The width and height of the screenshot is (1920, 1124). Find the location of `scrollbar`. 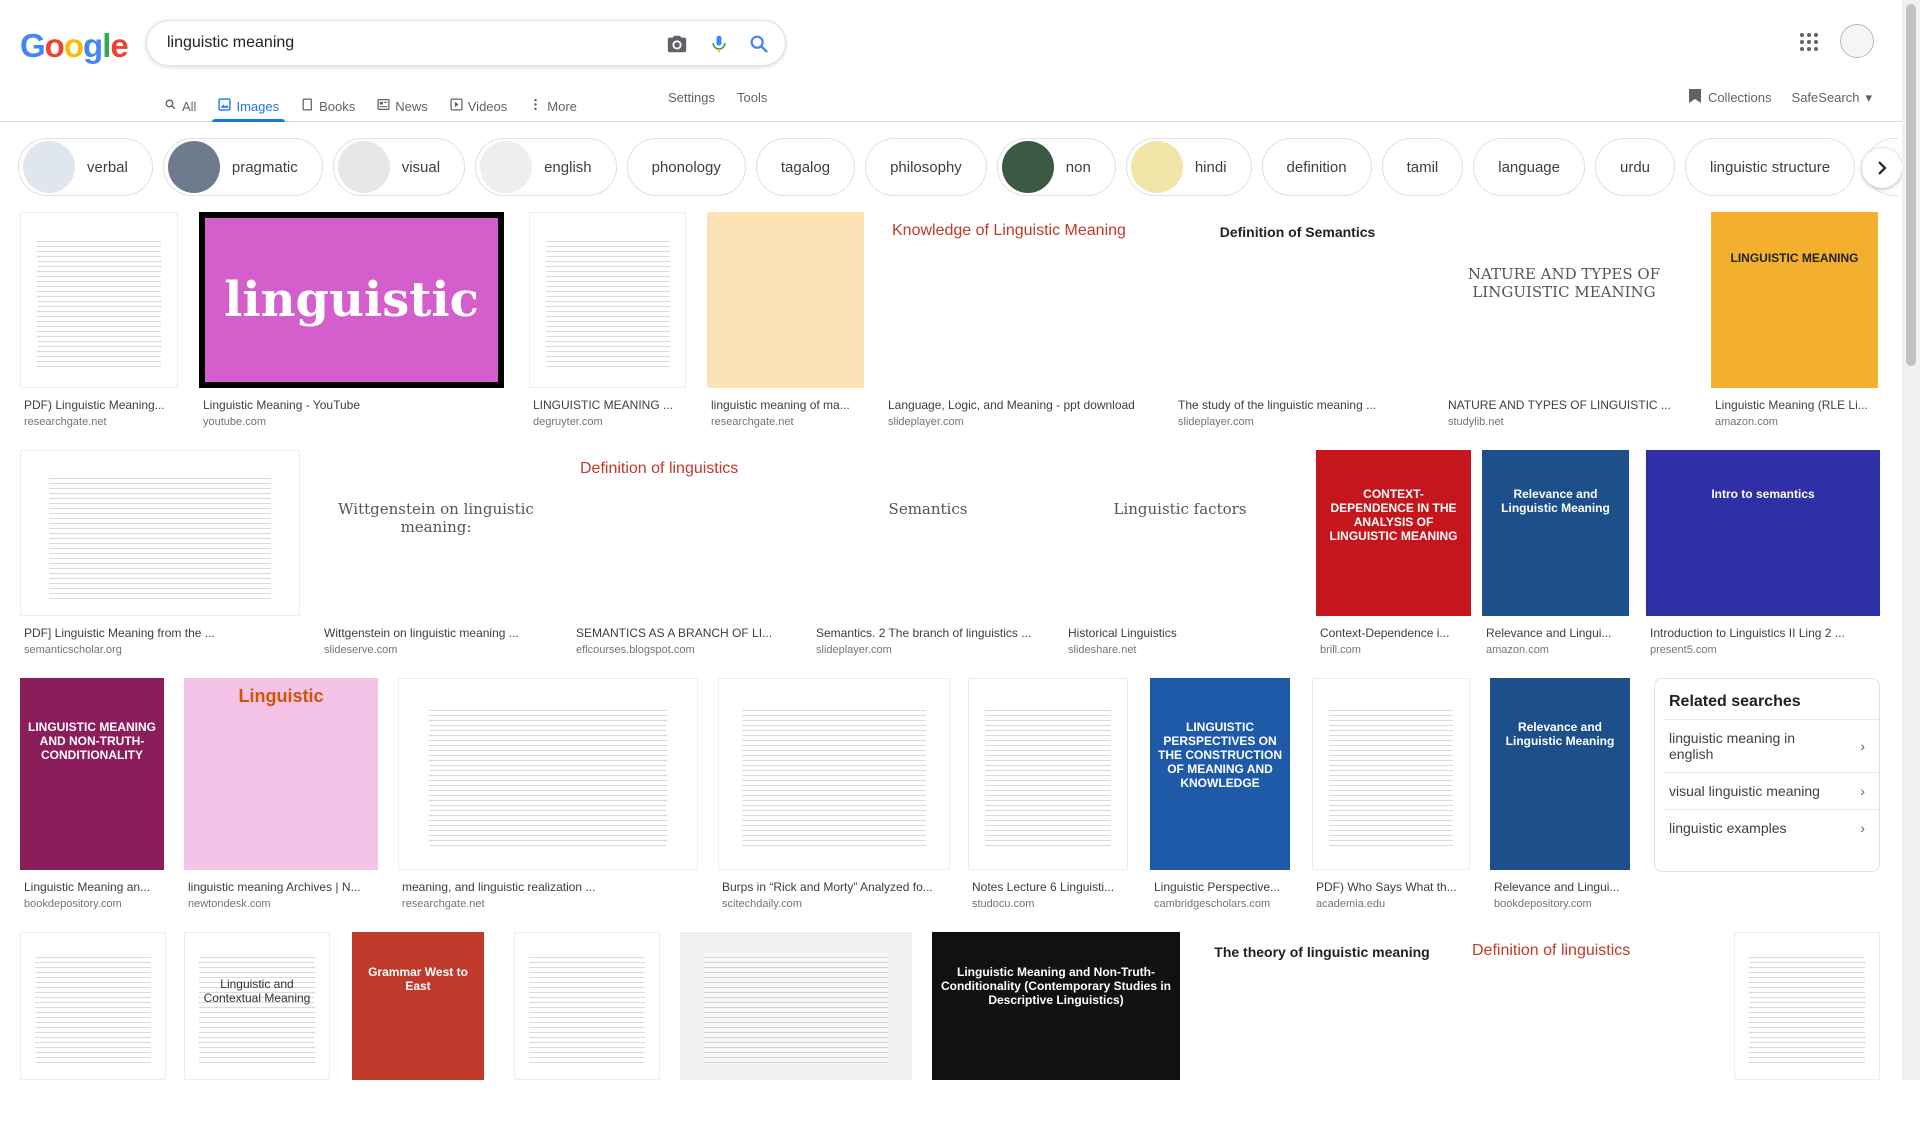

scrollbar is located at coordinates (1911, 540).